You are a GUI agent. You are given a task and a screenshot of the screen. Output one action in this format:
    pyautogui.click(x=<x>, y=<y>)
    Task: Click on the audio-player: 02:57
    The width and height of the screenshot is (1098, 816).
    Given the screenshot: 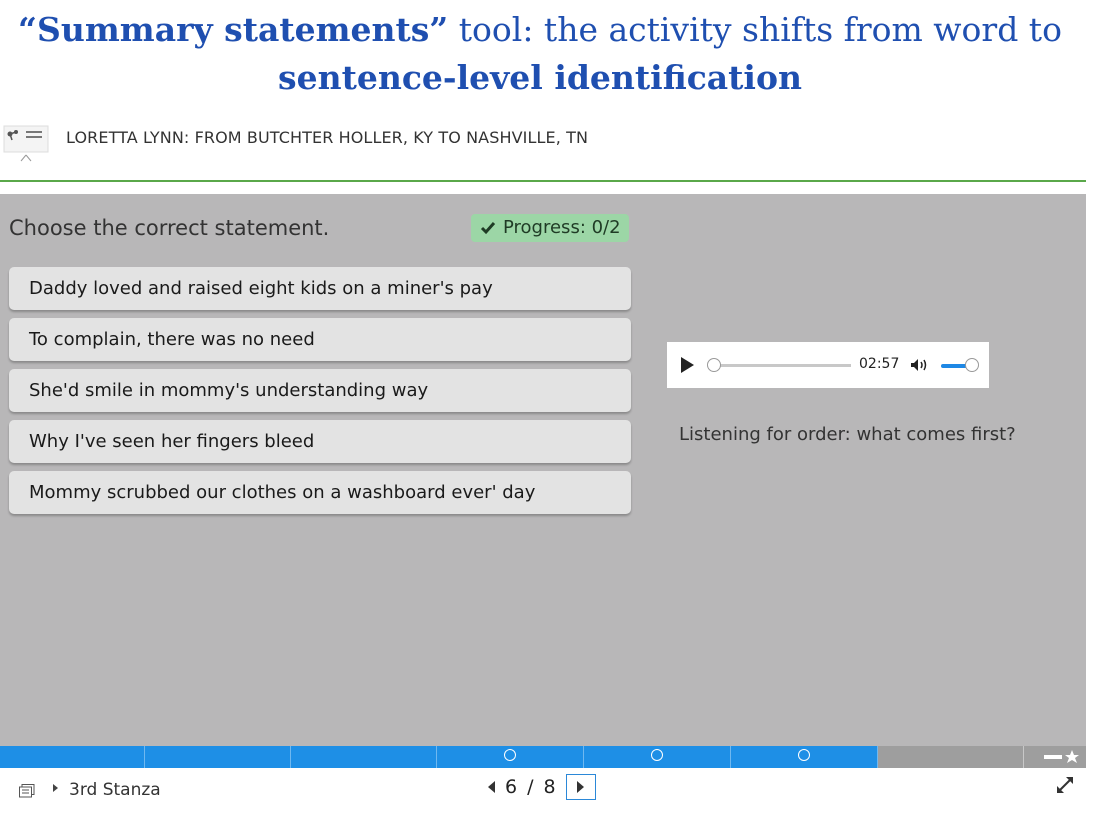 What is the action you would take?
    pyautogui.click(x=828, y=365)
    